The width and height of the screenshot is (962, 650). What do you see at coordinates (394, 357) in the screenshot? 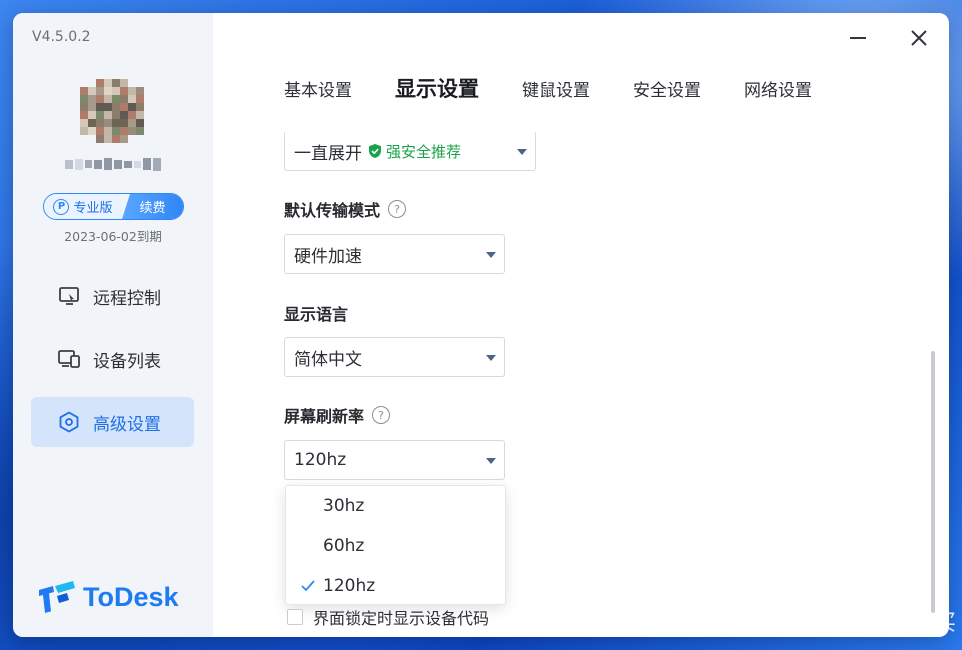
I see `language-select: 简体中文` at bounding box center [394, 357].